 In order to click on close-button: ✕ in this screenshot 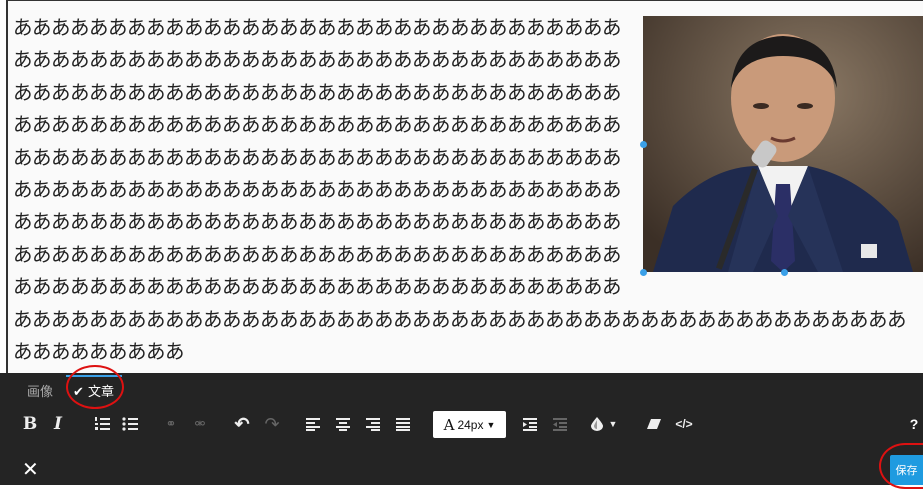, I will do `click(30, 469)`.